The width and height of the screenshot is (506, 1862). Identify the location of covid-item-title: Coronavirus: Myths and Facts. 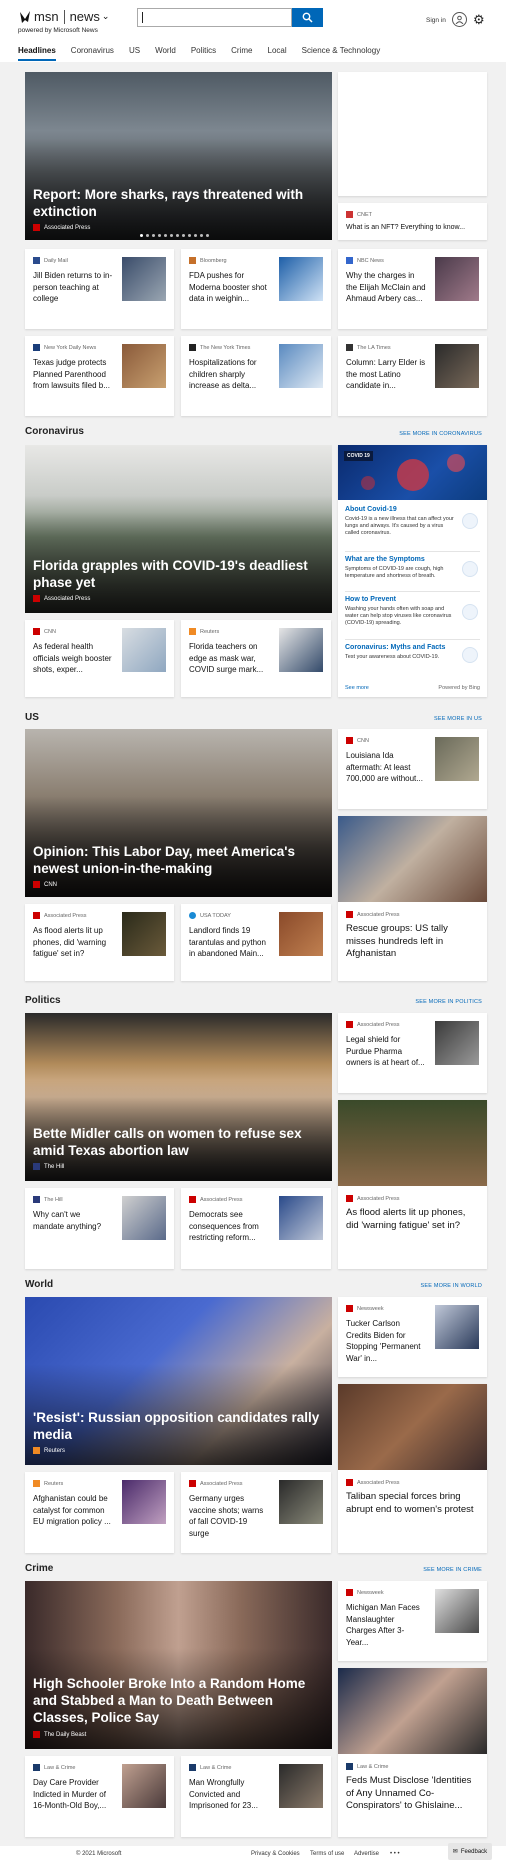
(401, 647).